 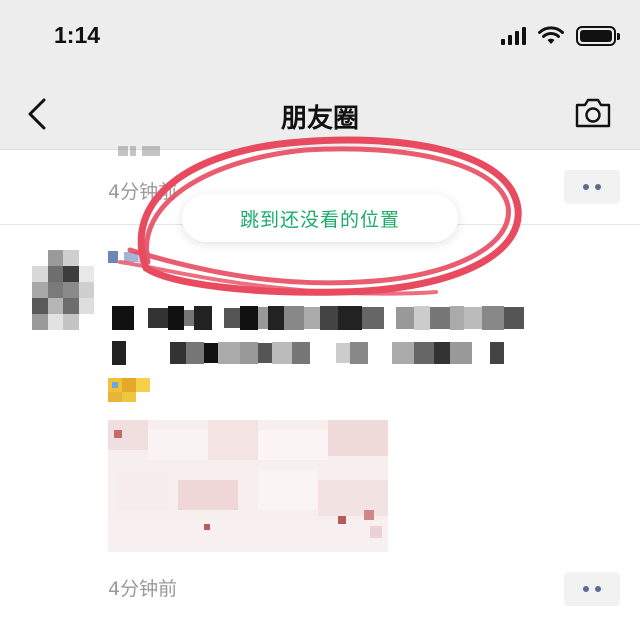 I want to click on pixelated-username, so click(x=129, y=257).